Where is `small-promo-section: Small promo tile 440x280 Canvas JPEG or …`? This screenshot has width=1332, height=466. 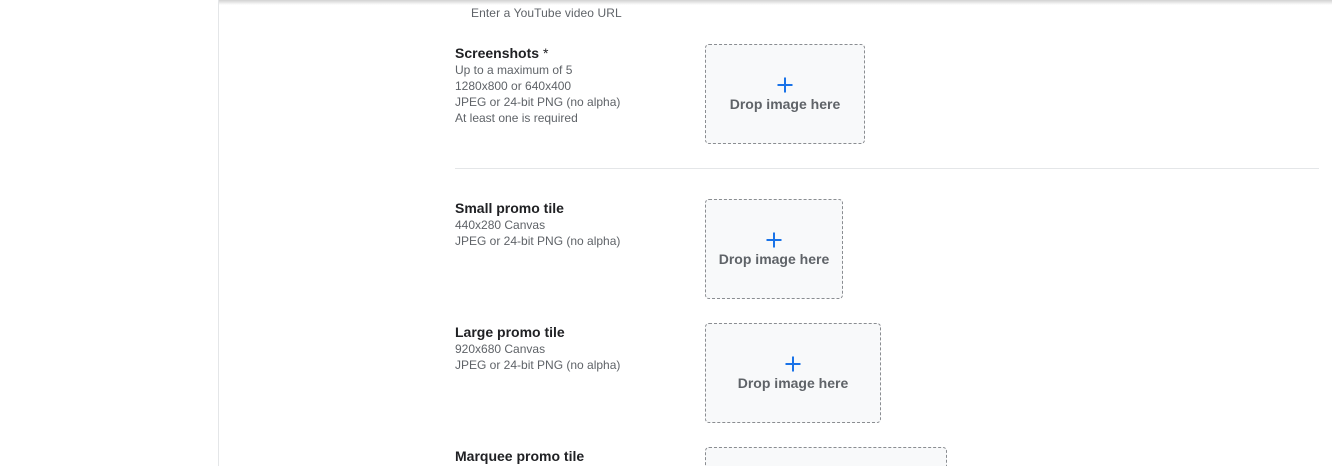
small-promo-section: Small promo tile 440x280 Canvas JPEG or … is located at coordinates (537, 224).